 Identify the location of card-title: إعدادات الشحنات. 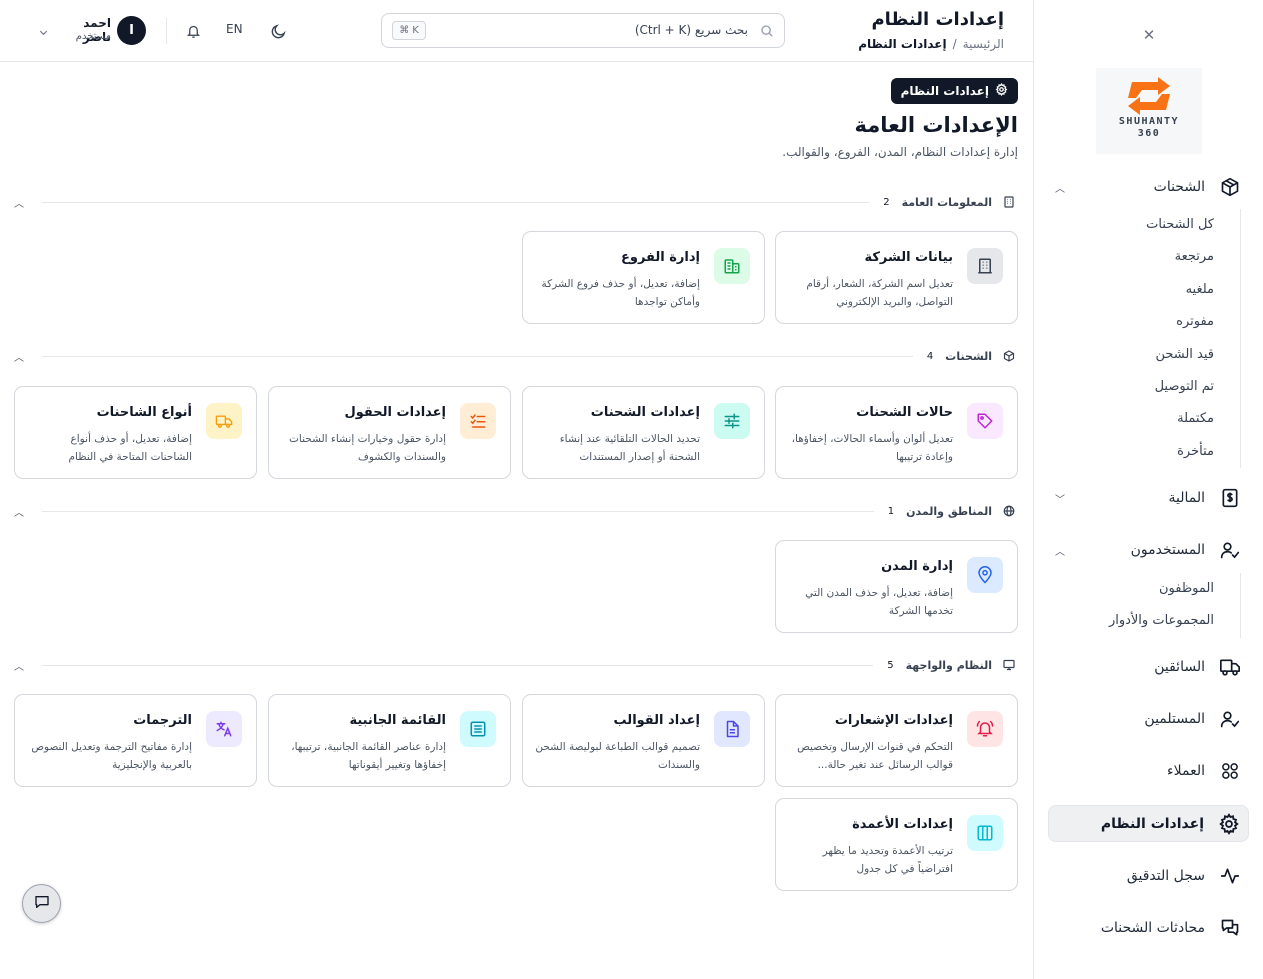
(645, 412).